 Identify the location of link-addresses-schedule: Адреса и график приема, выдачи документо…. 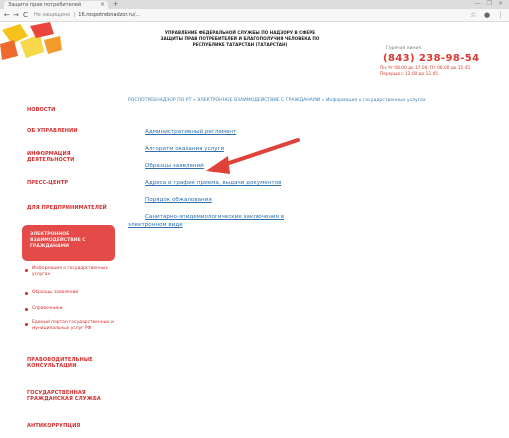
(213, 183).